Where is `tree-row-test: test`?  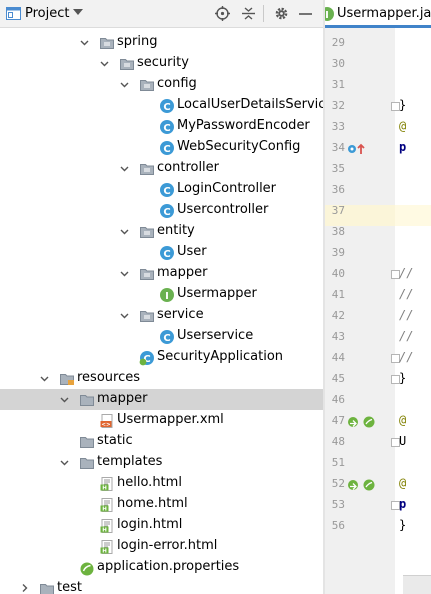 tree-row-test: test is located at coordinates (161, 586).